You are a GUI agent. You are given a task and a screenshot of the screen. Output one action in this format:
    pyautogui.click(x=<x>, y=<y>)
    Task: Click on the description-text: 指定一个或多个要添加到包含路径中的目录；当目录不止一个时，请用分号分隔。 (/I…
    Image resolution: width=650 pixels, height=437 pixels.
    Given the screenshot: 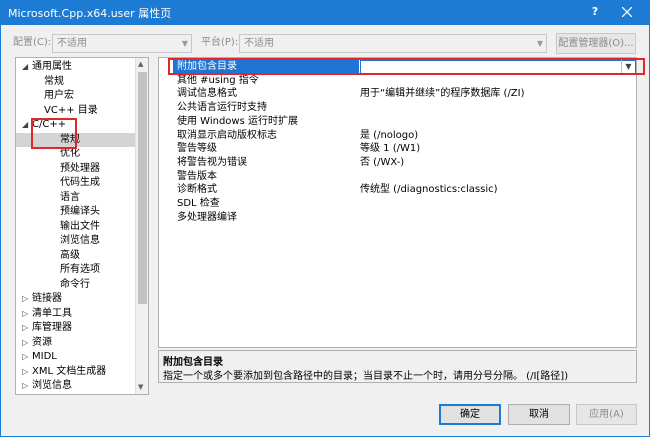 What is the action you would take?
    pyautogui.click(x=366, y=376)
    